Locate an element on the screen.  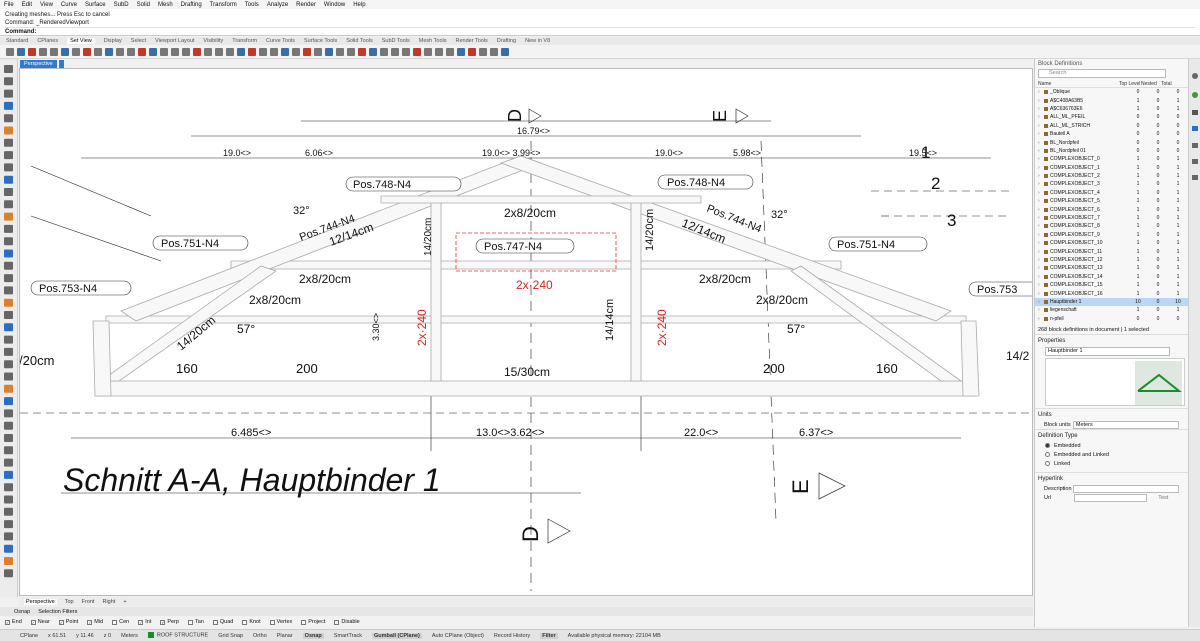
toggle-record-history: Record History is located at coordinates (512, 636).